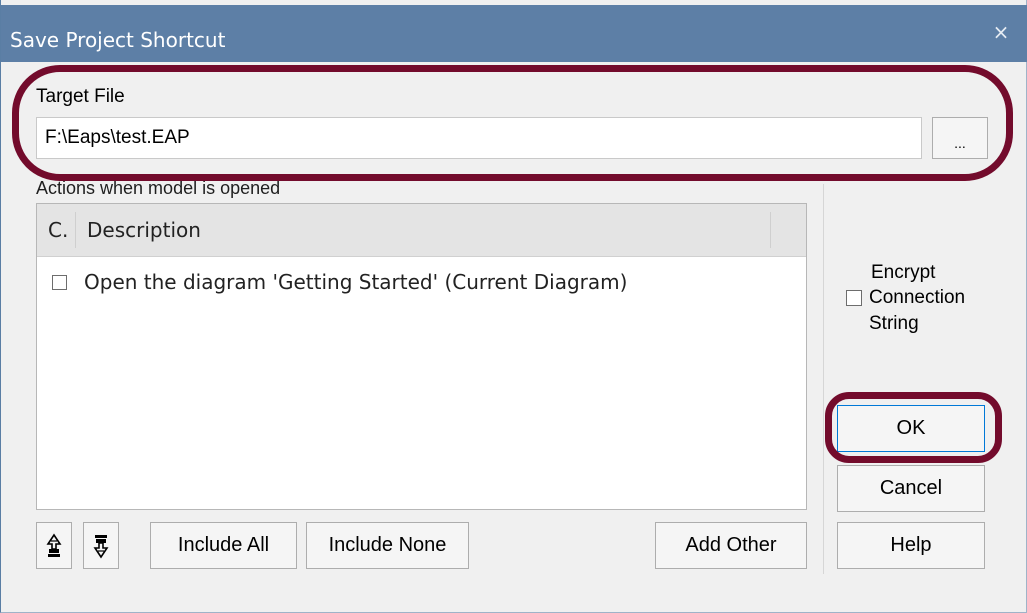 The image size is (1027, 613). I want to click on list-header: C. Description, so click(421, 230).